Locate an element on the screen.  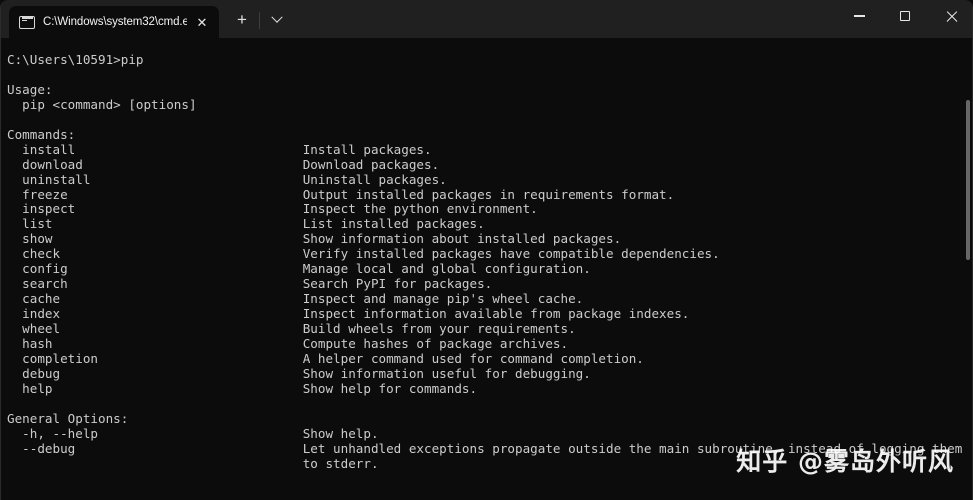
minimize-icon is located at coordinates (859, 16).